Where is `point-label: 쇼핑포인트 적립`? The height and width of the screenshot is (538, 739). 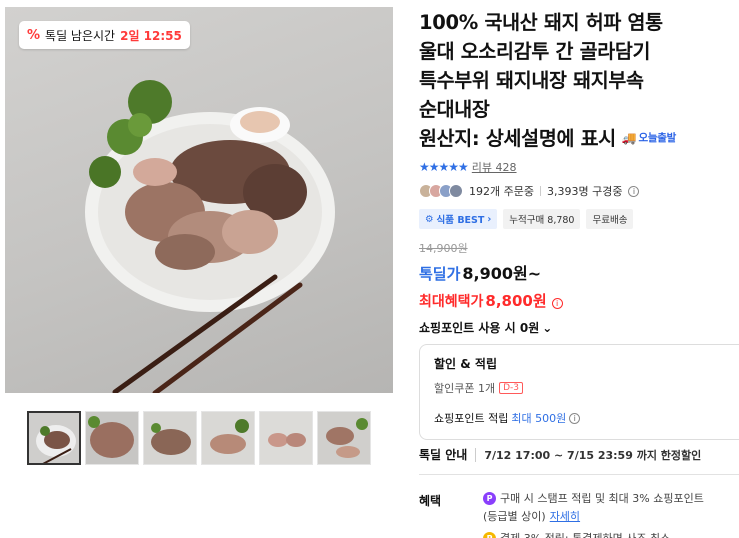 point-label: 쇼핑포인트 적립 is located at coordinates (471, 418).